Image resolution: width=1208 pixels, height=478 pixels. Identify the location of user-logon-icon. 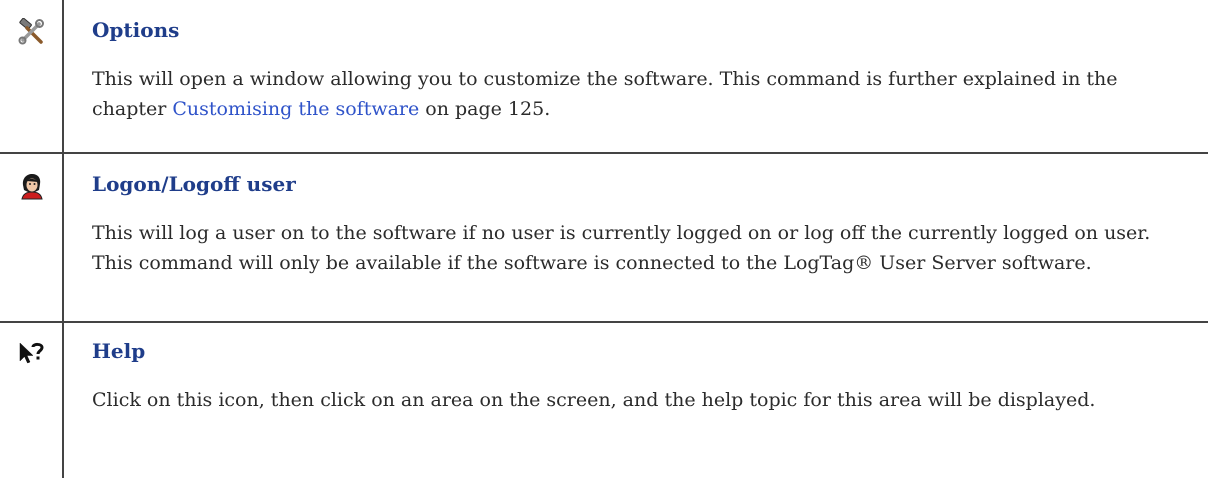
(31, 186).